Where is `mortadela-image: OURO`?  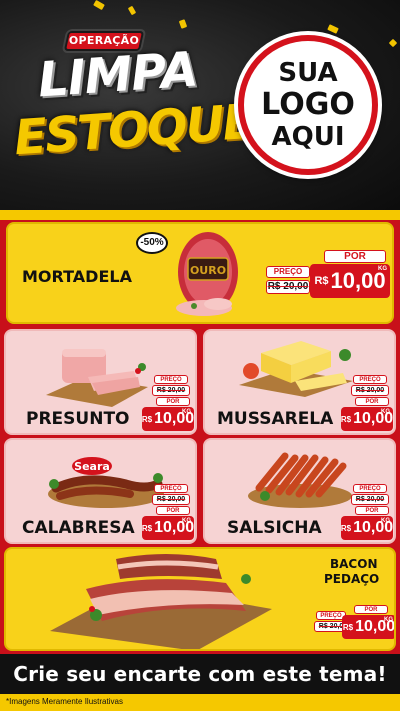 mortadela-image: OURO is located at coordinates (207, 274).